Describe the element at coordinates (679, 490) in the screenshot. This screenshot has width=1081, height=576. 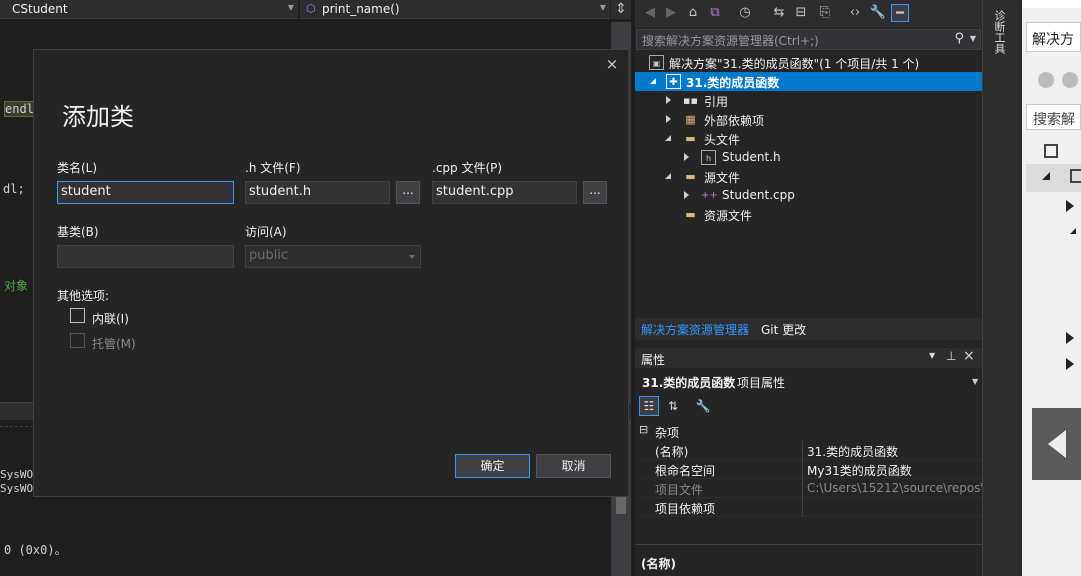
I see `property-key: 项目文件` at that location.